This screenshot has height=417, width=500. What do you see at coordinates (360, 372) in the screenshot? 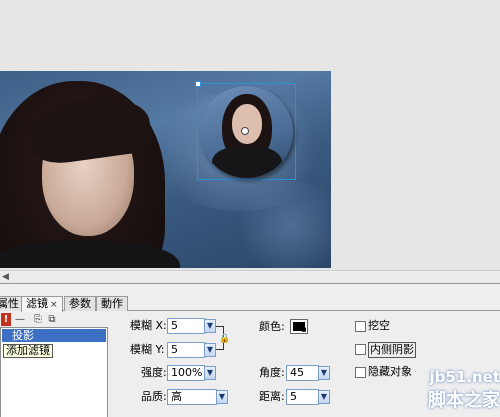
I see `hide-object-checkbox` at bounding box center [360, 372].